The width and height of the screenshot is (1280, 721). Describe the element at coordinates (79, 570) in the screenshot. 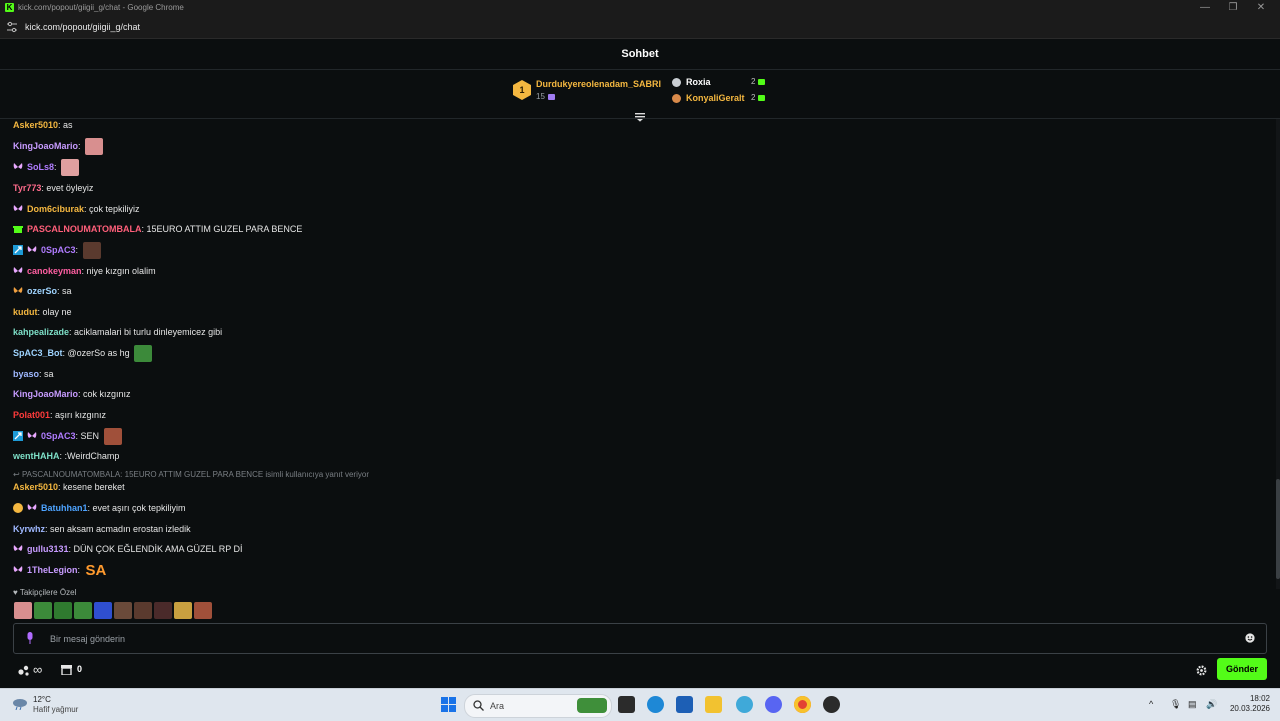

I see `message-text: :` at that location.